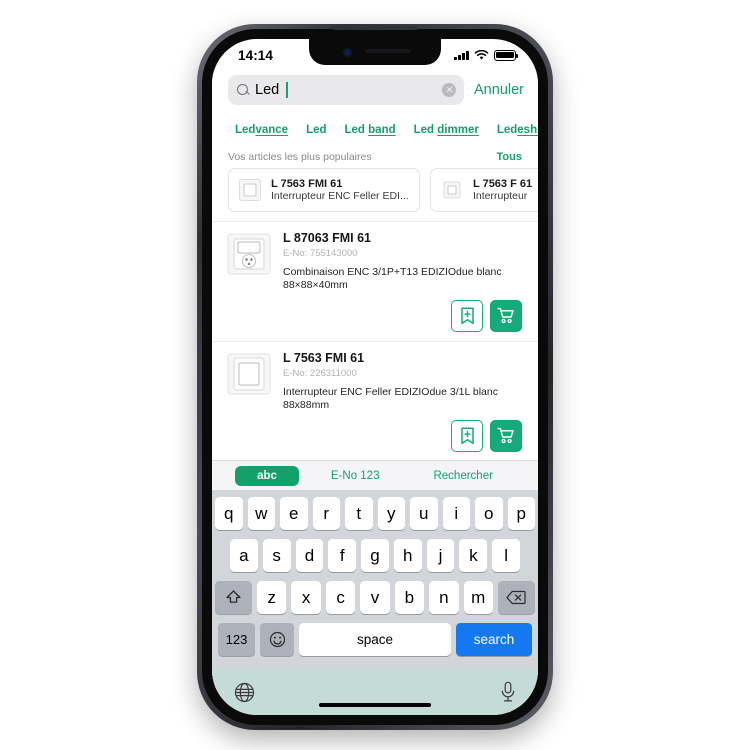 This screenshot has width=750, height=750. What do you see at coordinates (391, 513) in the screenshot?
I see `key-y: y` at bounding box center [391, 513].